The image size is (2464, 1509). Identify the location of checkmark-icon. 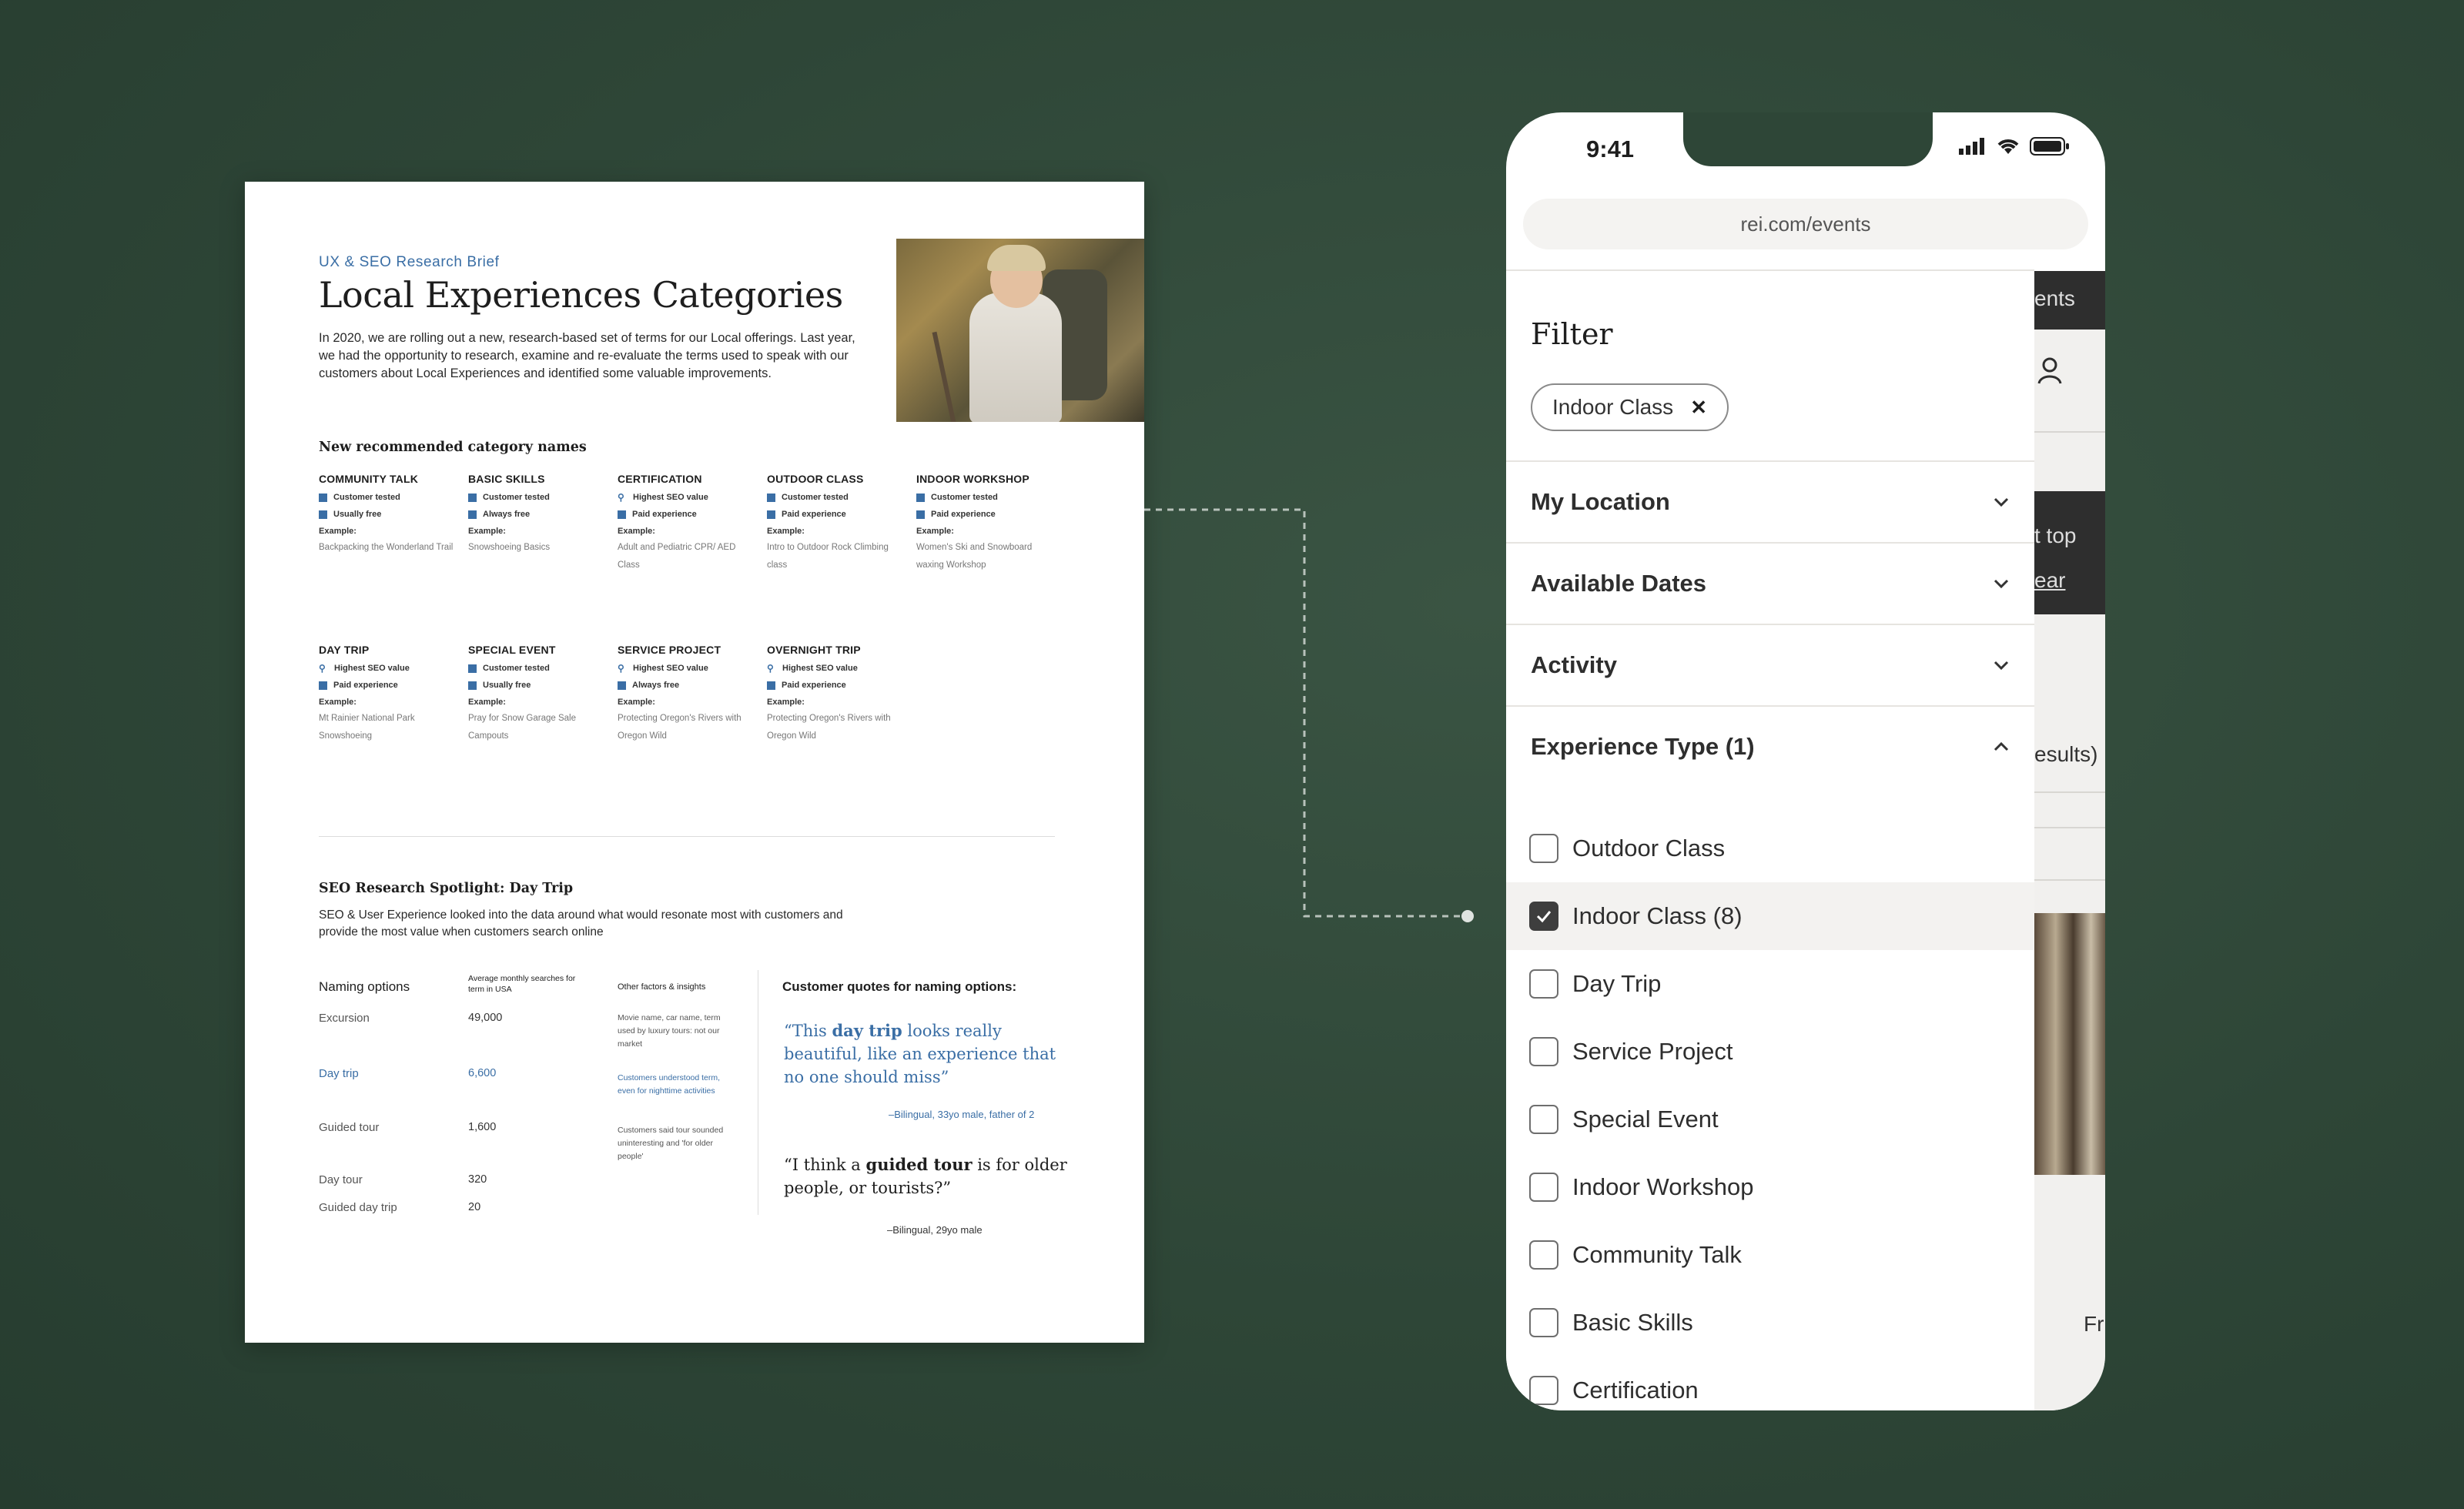
(1544, 917).